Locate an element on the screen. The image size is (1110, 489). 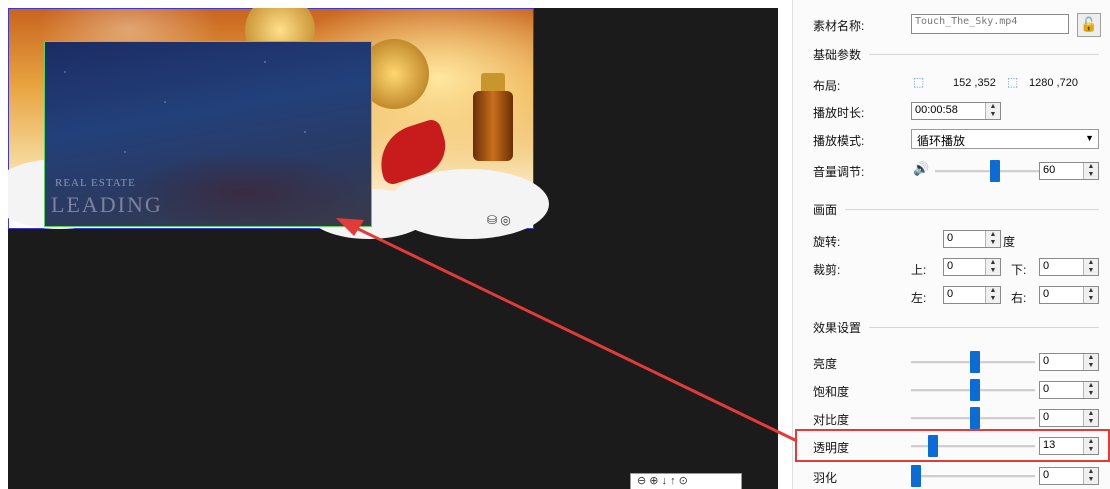
rotate-unit: 度 is located at coordinates (1009, 242).